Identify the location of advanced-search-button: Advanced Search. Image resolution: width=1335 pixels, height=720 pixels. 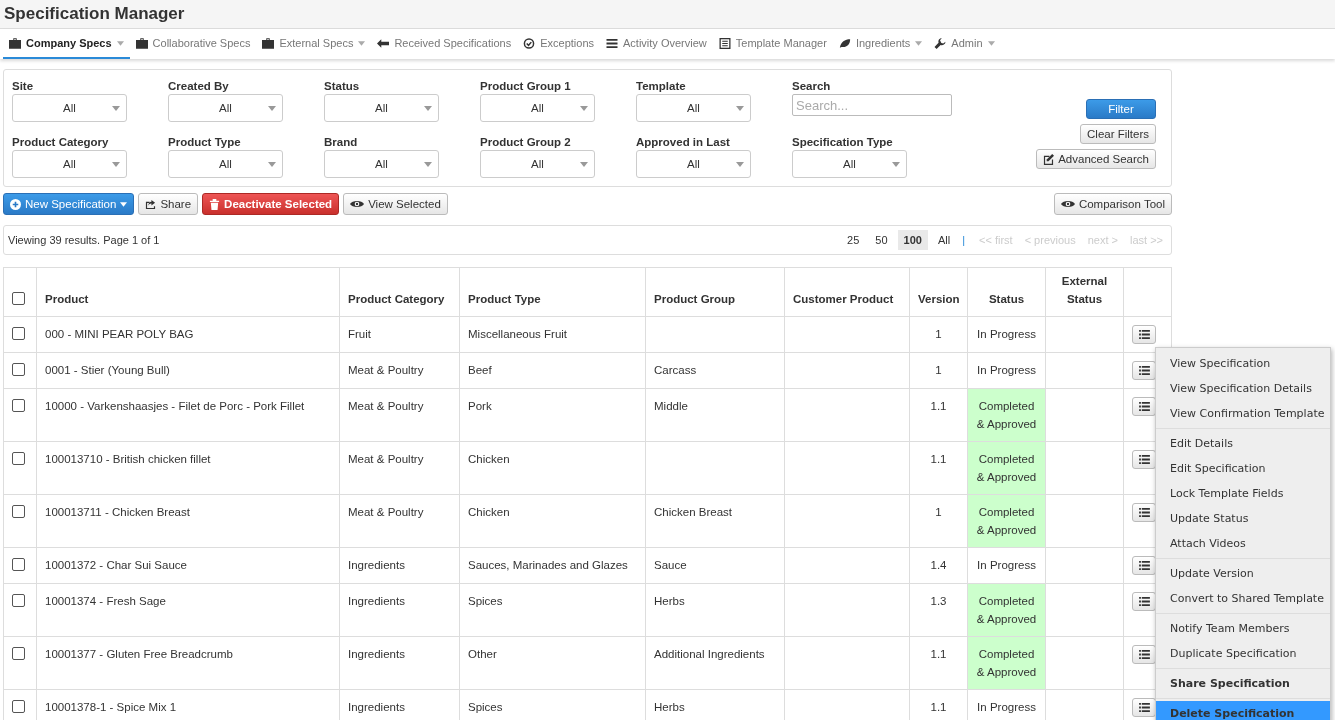
(1096, 159).